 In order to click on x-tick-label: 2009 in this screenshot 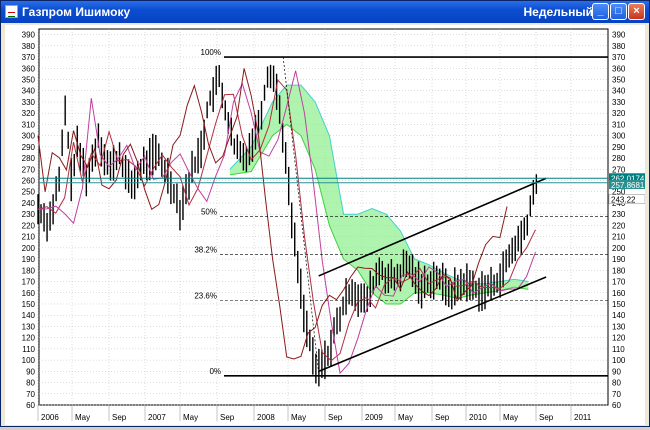, I will do `click(374, 417)`.